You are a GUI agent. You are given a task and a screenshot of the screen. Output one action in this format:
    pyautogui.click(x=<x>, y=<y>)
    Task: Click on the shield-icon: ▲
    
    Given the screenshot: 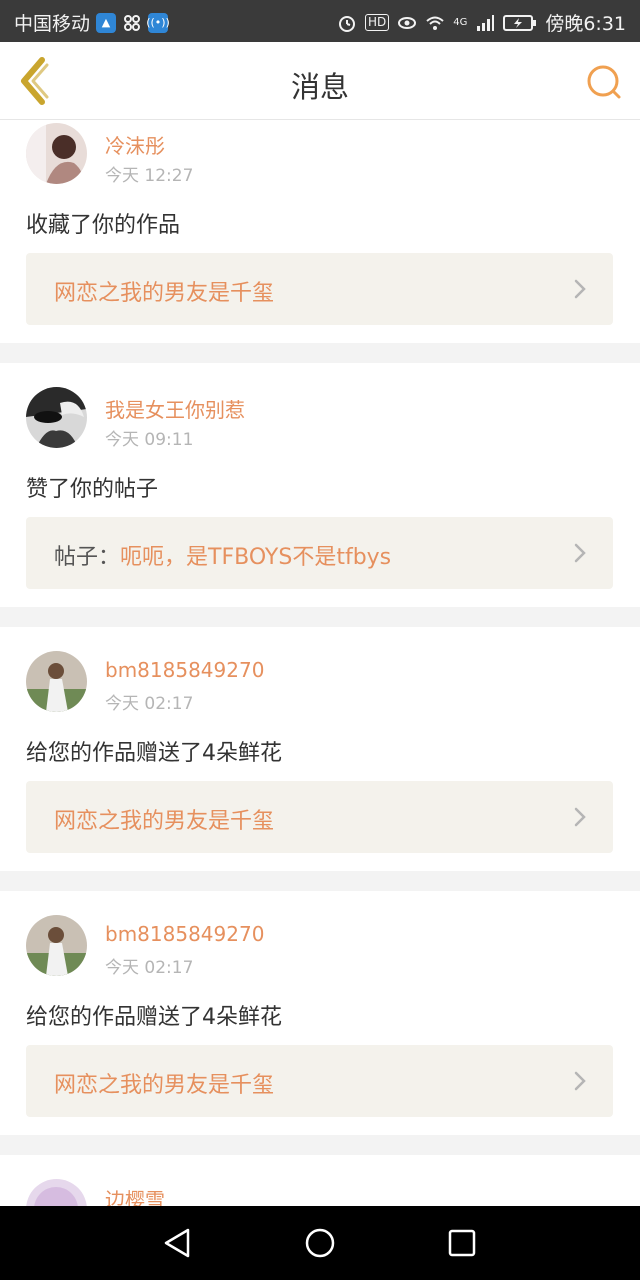 What is the action you would take?
    pyautogui.click(x=106, y=22)
    